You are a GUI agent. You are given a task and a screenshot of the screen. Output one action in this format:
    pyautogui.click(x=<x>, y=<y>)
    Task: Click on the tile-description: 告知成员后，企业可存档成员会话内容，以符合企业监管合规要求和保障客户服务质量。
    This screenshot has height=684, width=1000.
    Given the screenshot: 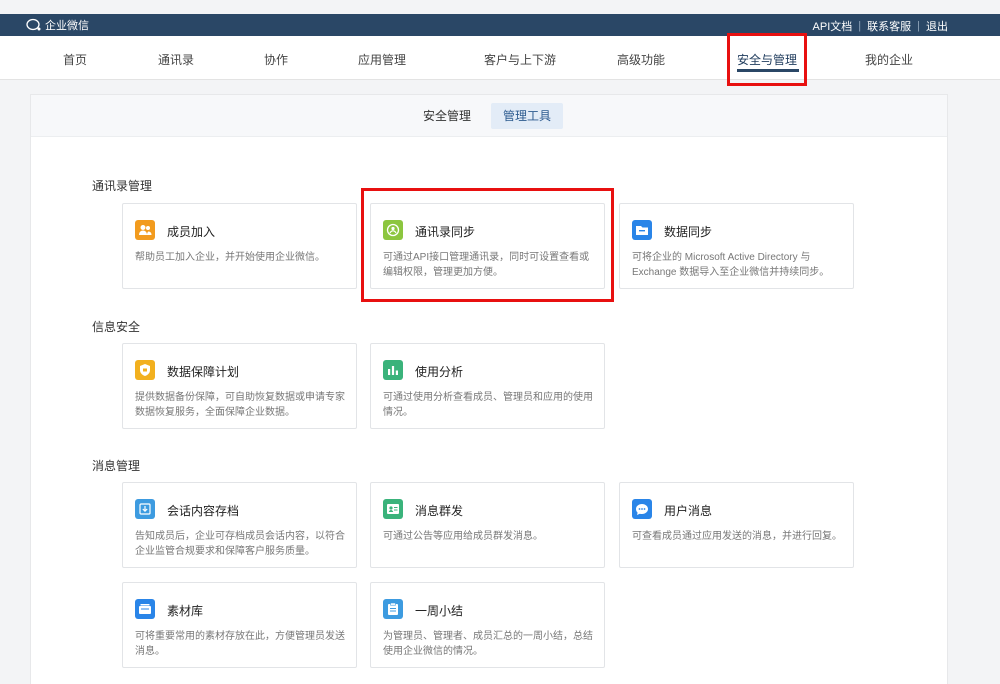 What is the action you would take?
    pyautogui.click(x=240, y=544)
    